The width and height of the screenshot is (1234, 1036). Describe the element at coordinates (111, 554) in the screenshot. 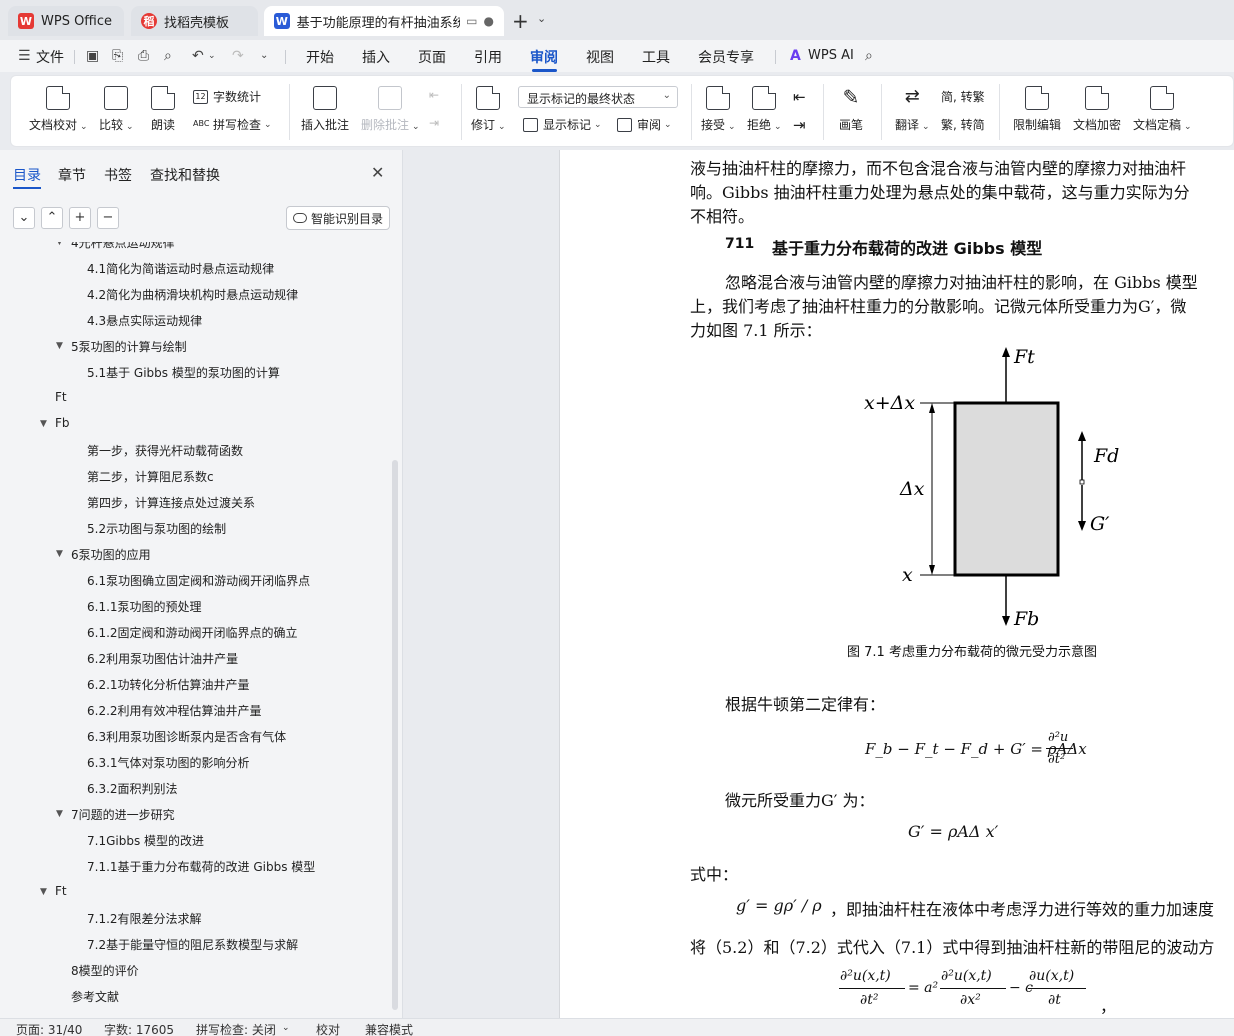

I see `toc-item: 6泵功图的应用` at that location.